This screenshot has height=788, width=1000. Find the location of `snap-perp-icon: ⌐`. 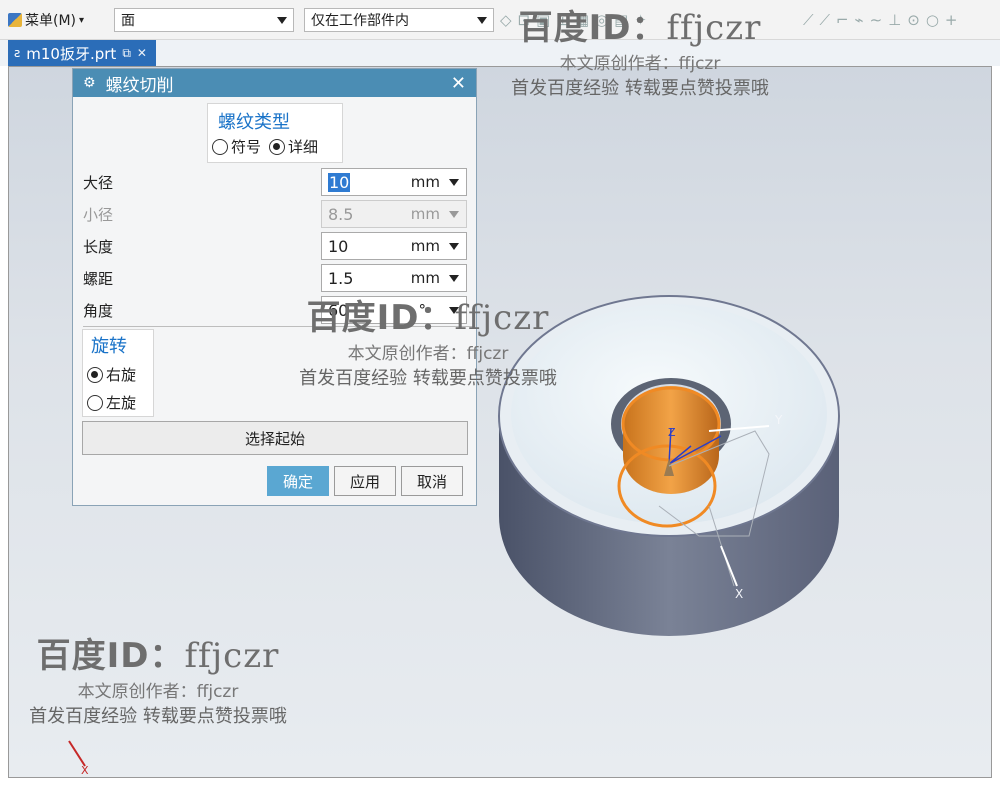

snap-perp-icon: ⌐ is located at coordinates (842, 20).